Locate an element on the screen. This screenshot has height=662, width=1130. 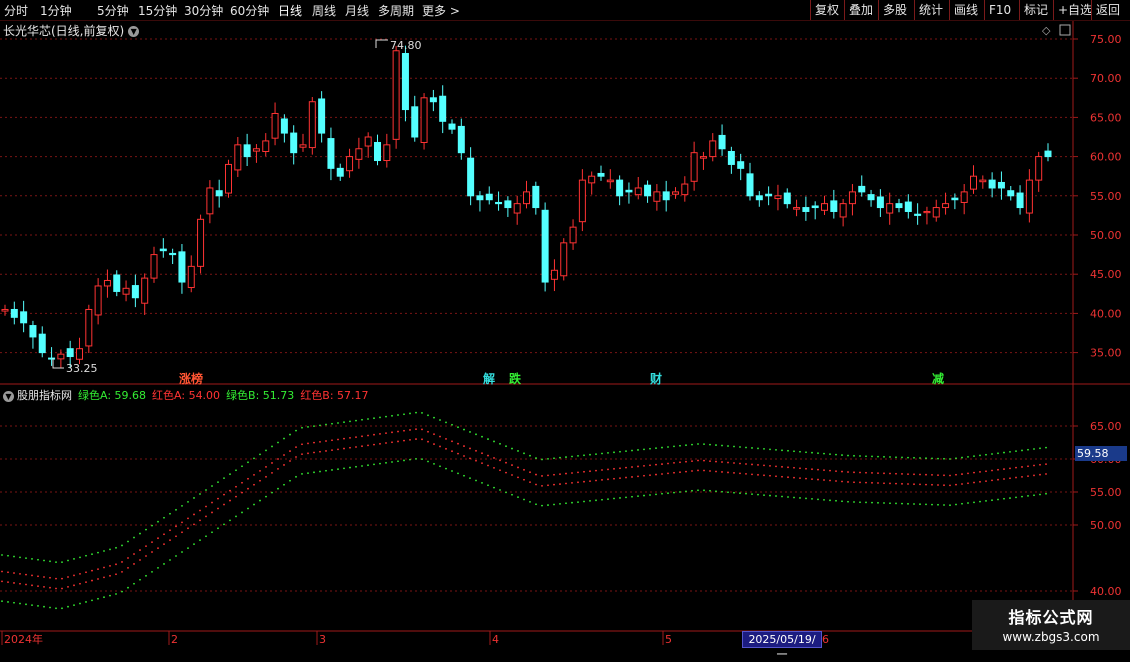
diamond-icon: ◇ is located at coordinates (1046, 30).